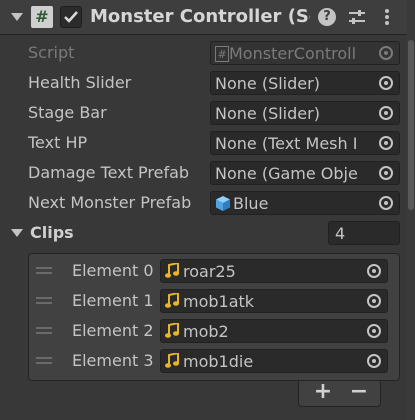 This screenshot has width=415, height=420. I want to click on text-hp-label: Text HP, so click(58, 142).